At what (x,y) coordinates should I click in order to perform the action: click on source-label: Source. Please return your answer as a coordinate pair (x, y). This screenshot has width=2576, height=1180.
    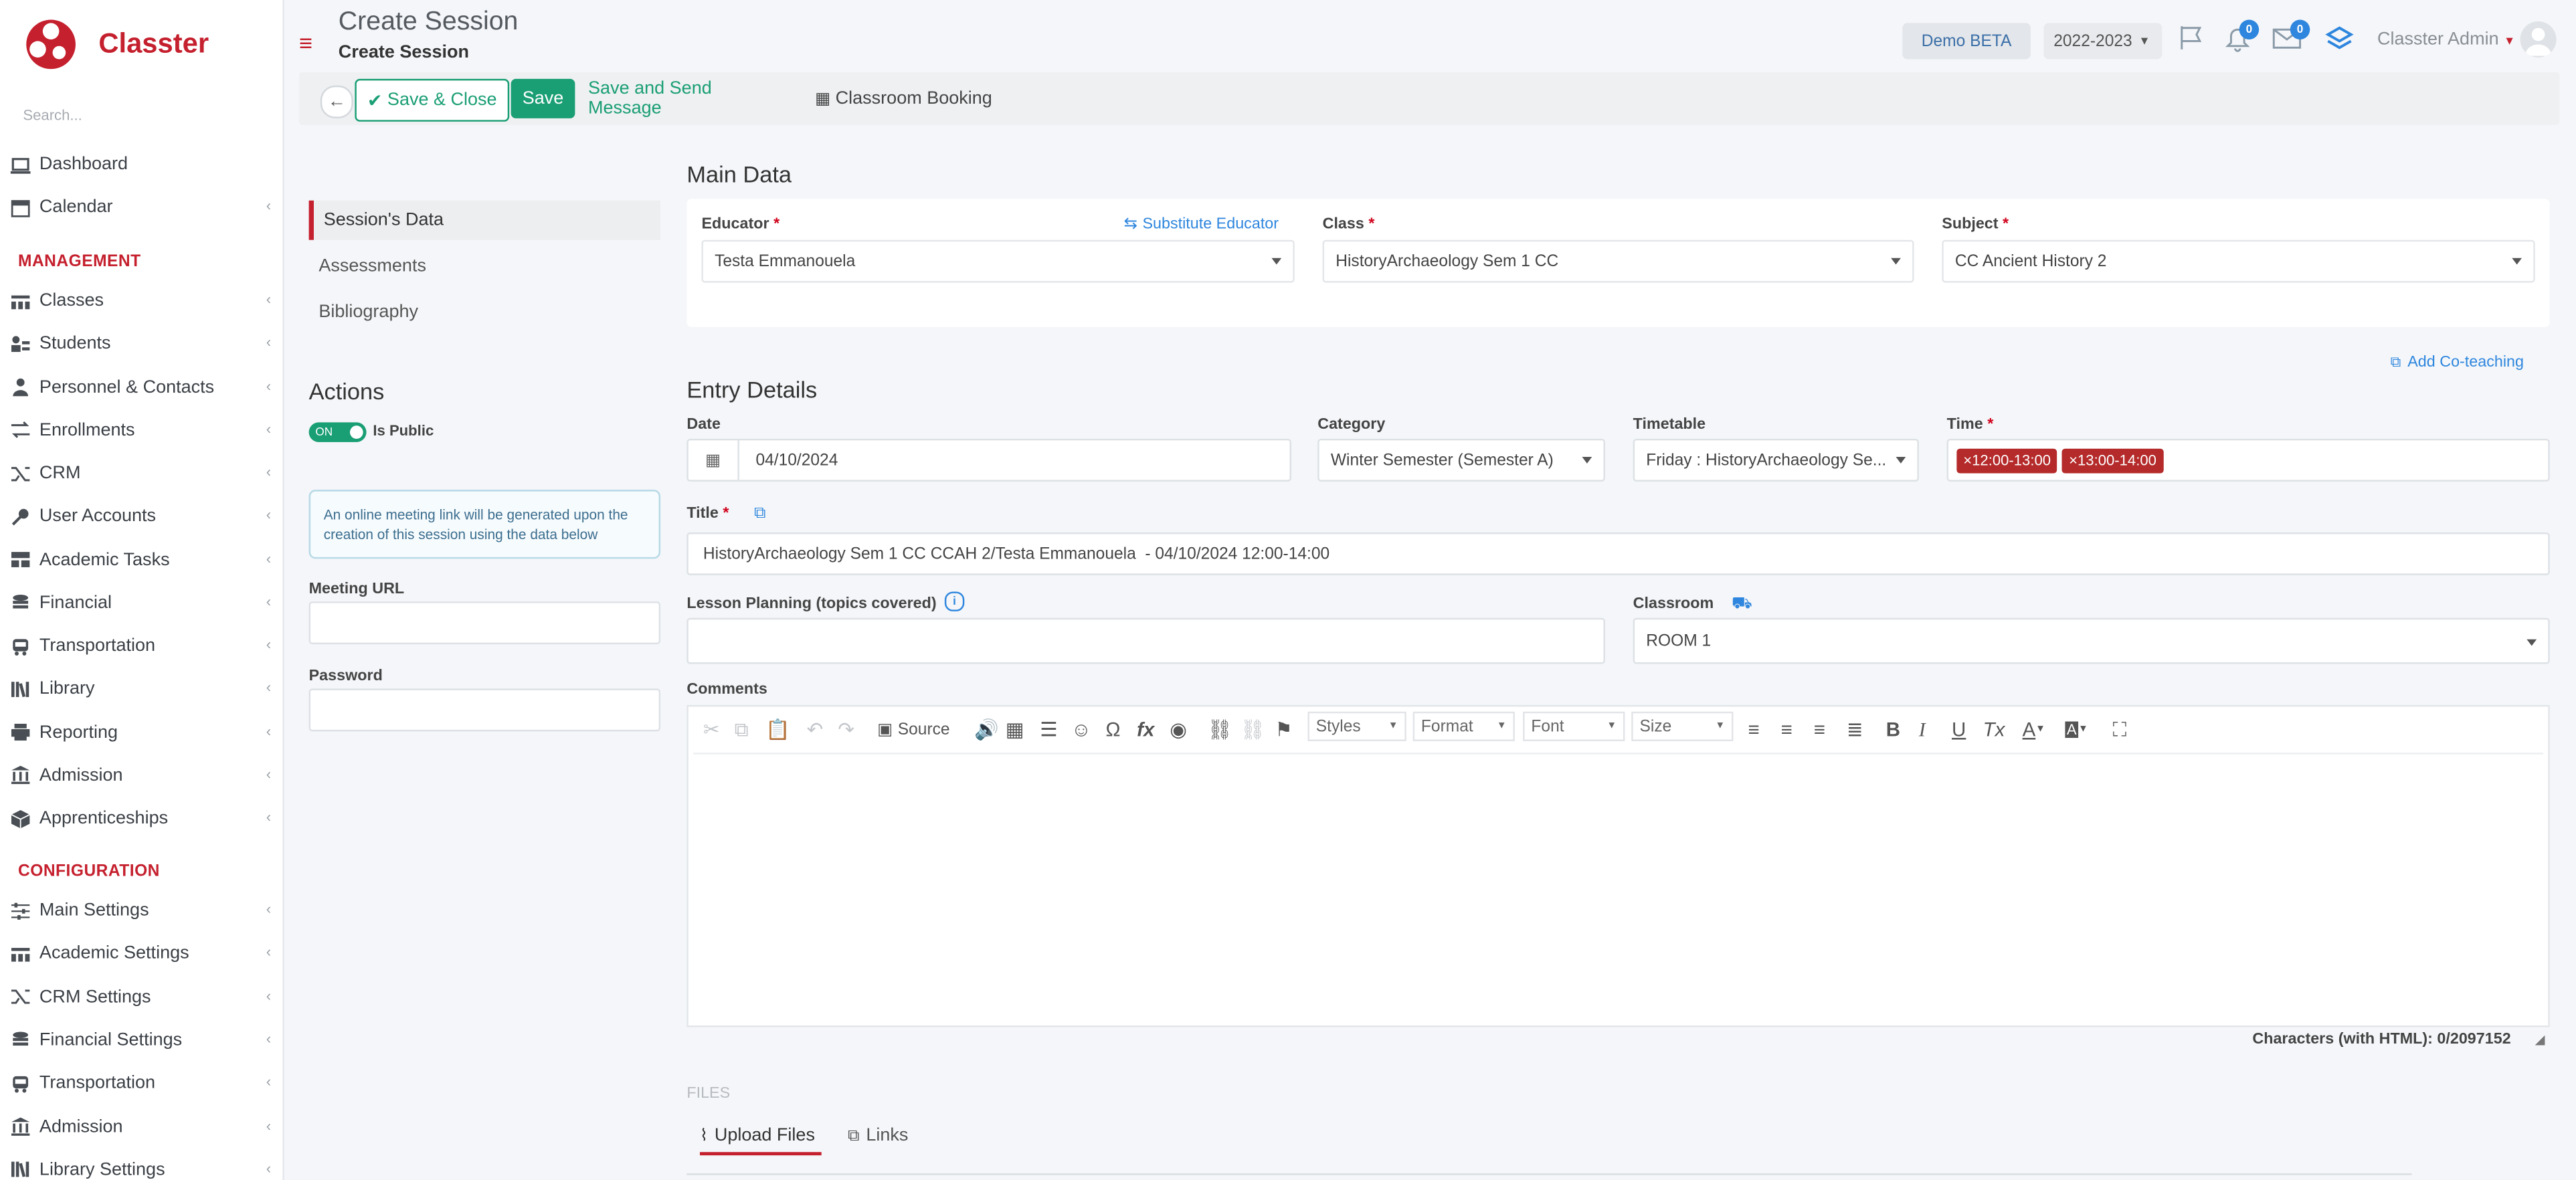
    Looking at the image, I should click on (924, 729).